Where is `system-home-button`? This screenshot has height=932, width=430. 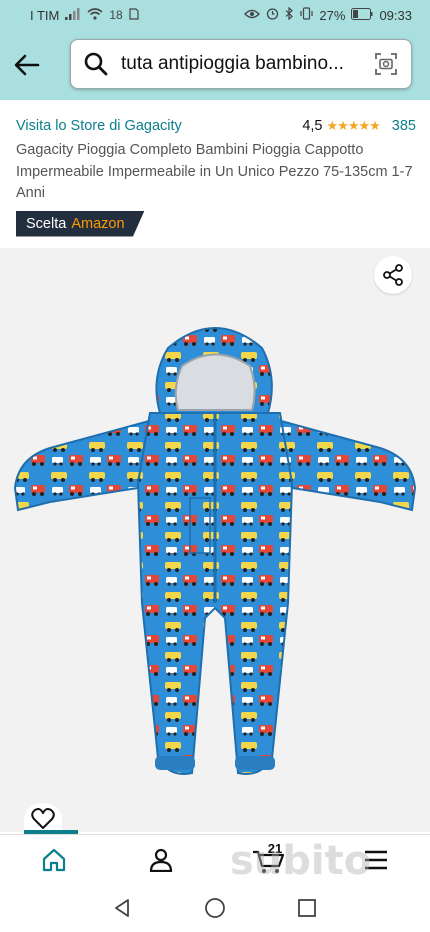 system-home-button is located at coordinates (215, 908).